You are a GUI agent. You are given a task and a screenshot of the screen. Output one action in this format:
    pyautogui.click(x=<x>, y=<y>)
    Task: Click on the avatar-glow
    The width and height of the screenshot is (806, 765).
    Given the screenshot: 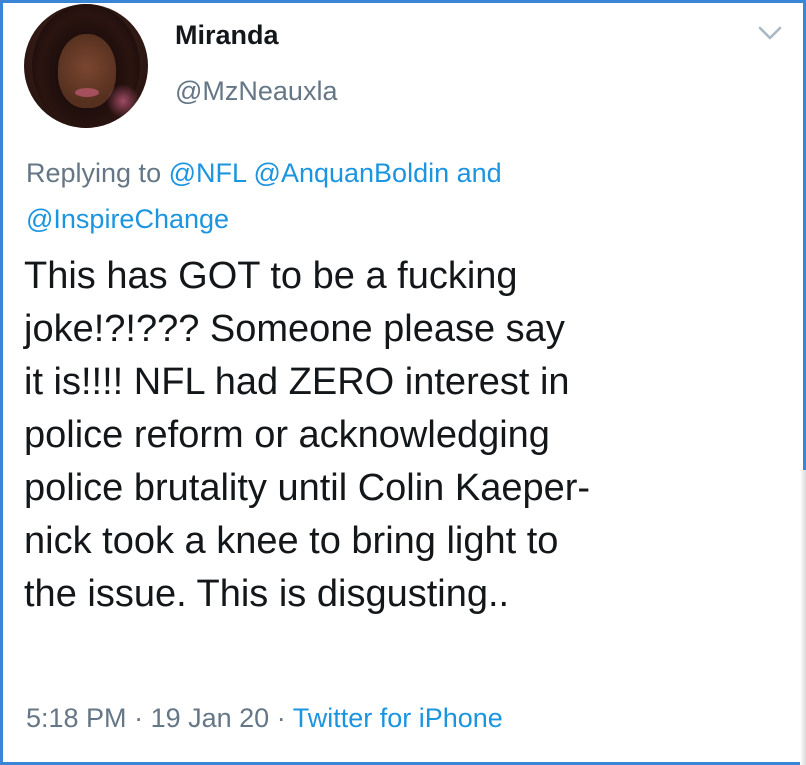 What is the action you would take?
    pyautogui.click(x=123, y=101)
    